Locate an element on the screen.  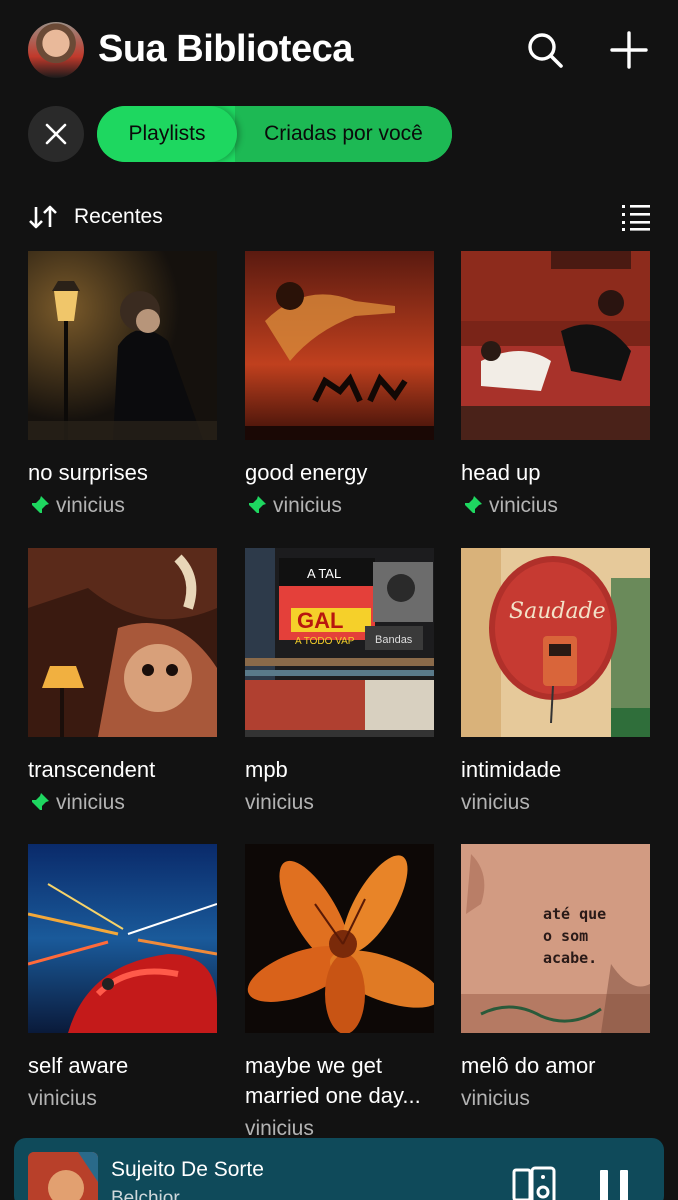
playlist-card: Saudade intimidade vinicius is located at coordinates (555, 682).